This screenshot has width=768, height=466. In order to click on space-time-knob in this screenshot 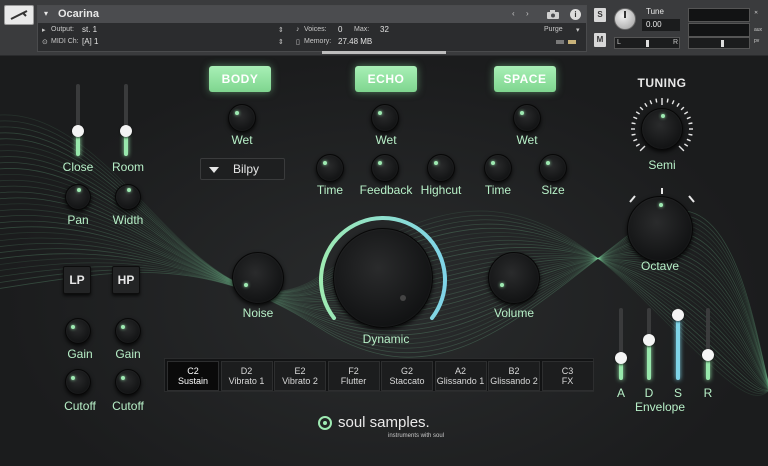, I will do `click(498, 168)`.